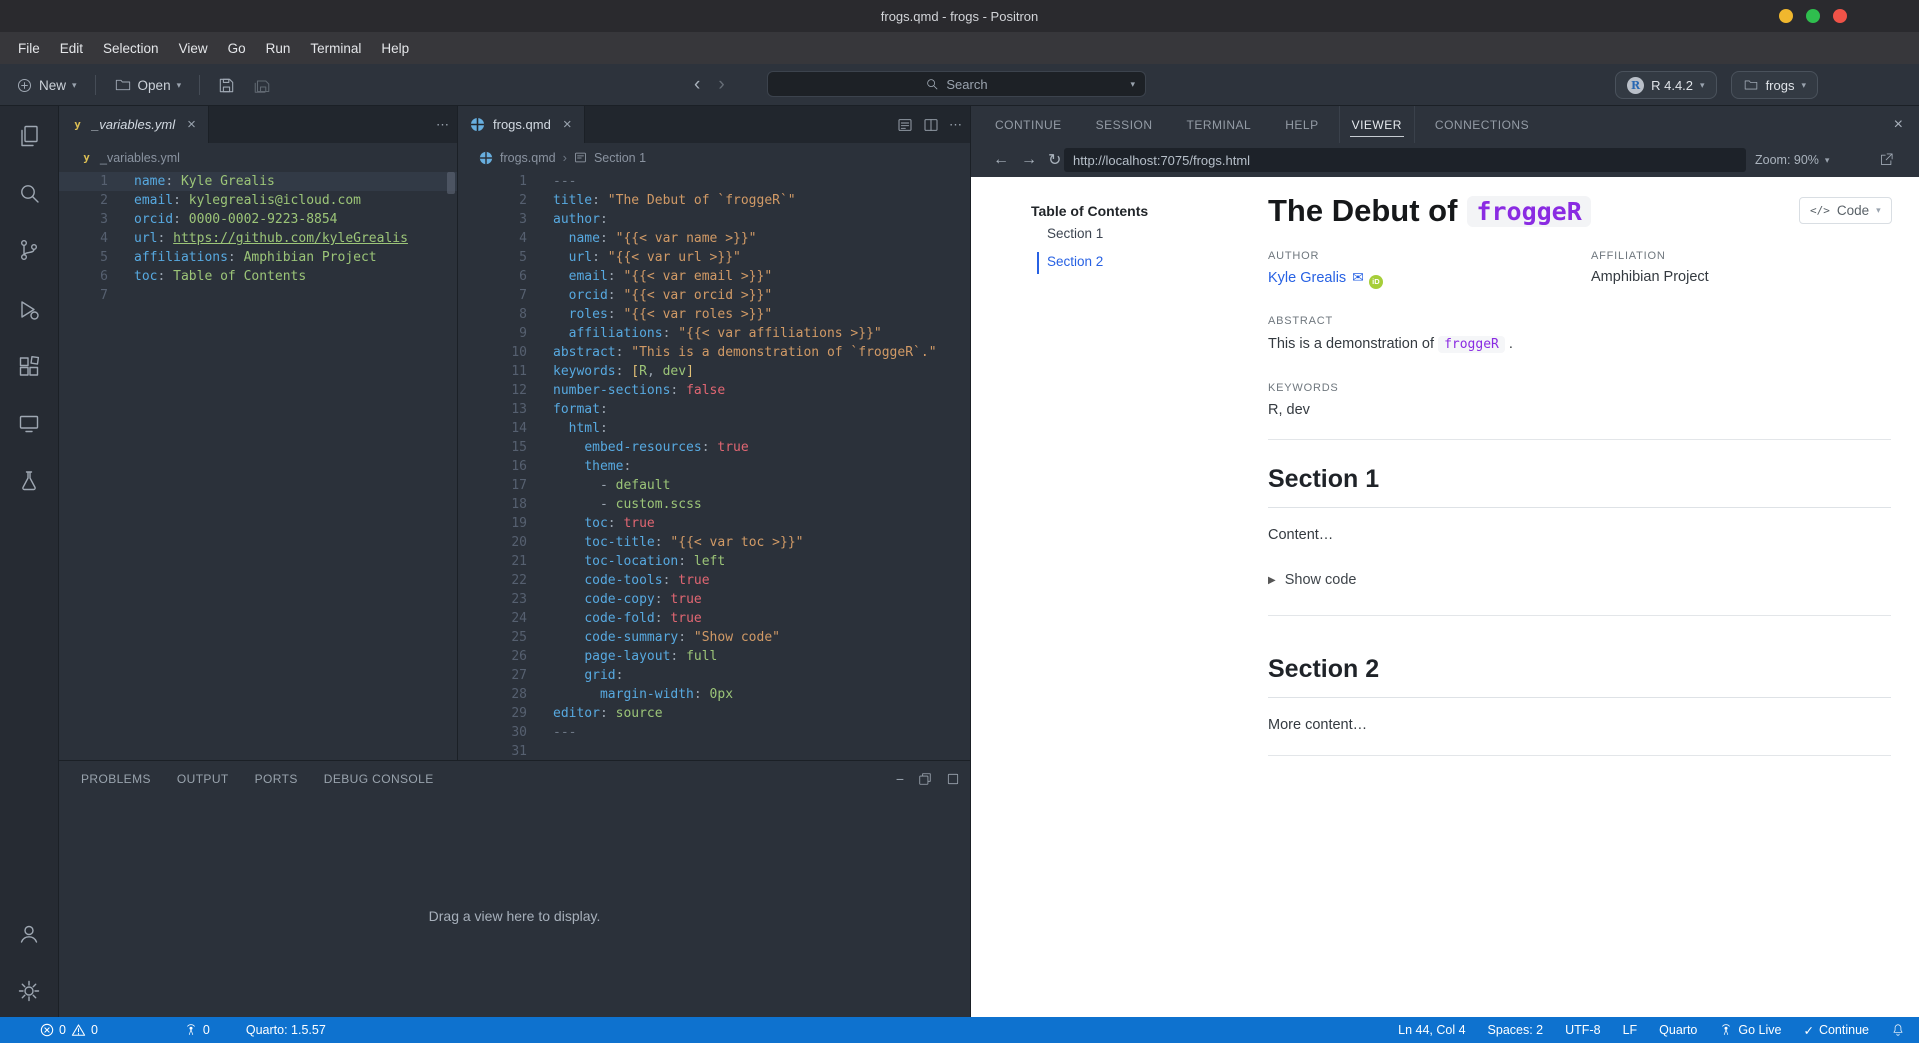  What do you see at coordinates (258, 181) in the screenshot?
I see `code-line: 1 name: Kyle Grealis` at bounding box center [258, 181].